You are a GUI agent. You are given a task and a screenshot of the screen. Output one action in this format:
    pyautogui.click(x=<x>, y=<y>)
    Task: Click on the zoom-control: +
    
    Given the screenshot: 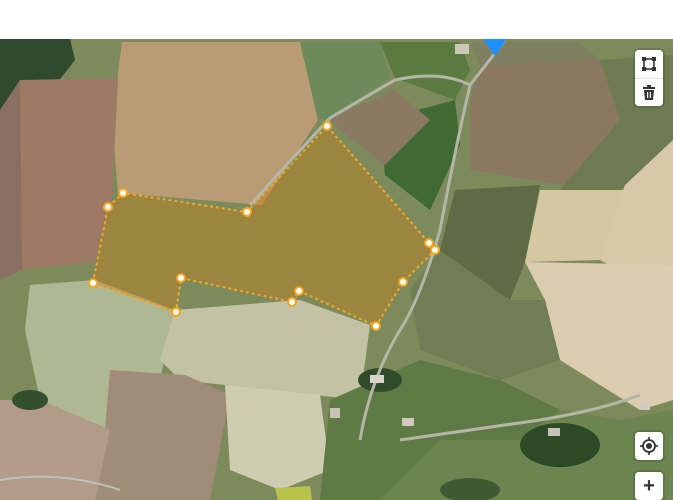 What is the action you would take?
    pyautogui.click(x=649, y=486)
    